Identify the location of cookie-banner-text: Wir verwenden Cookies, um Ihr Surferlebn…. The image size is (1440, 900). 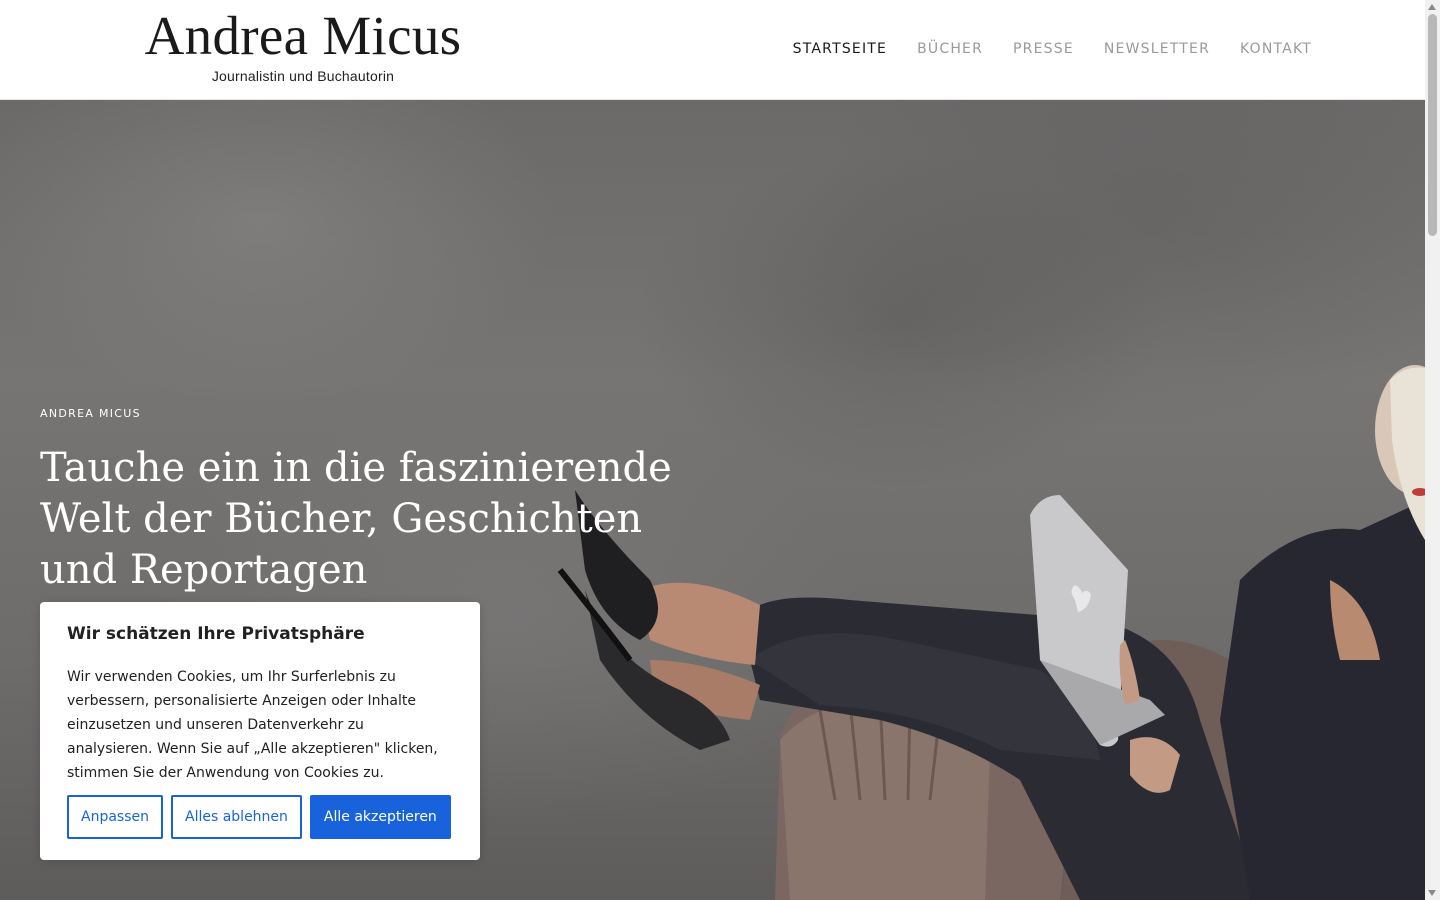
(252, 725).